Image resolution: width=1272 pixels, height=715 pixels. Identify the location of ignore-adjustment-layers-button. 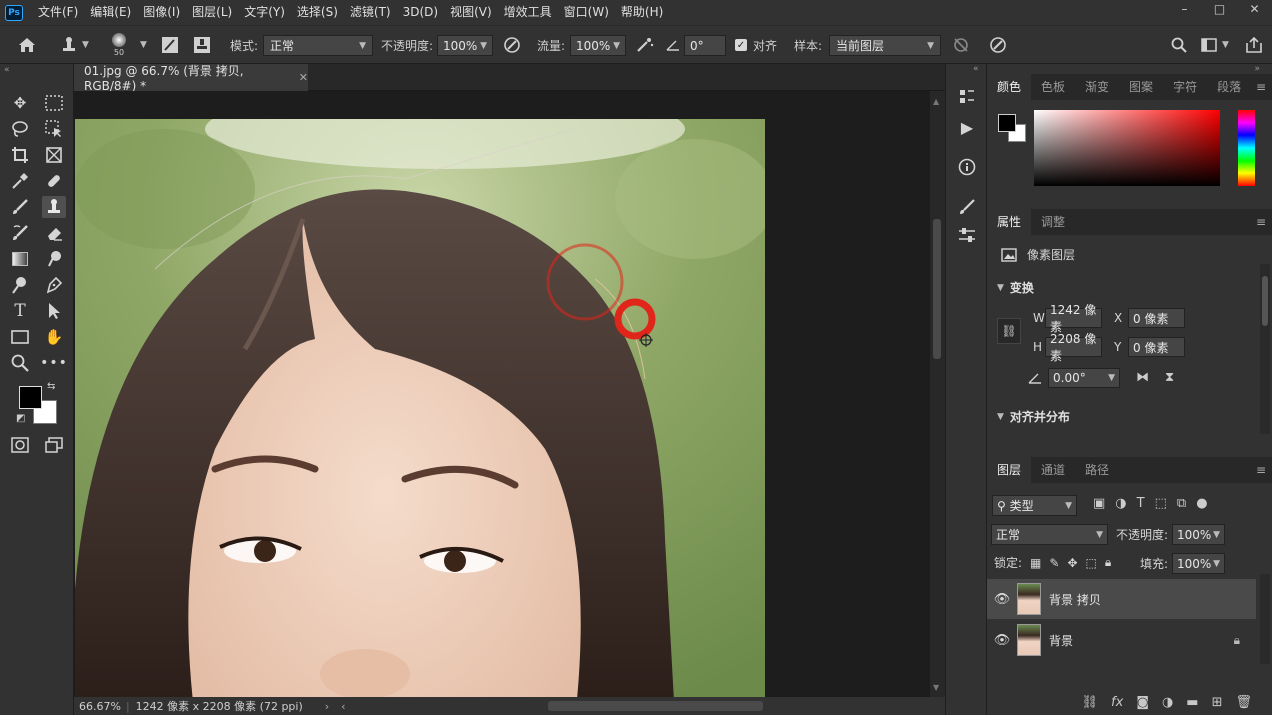
(961, 45).